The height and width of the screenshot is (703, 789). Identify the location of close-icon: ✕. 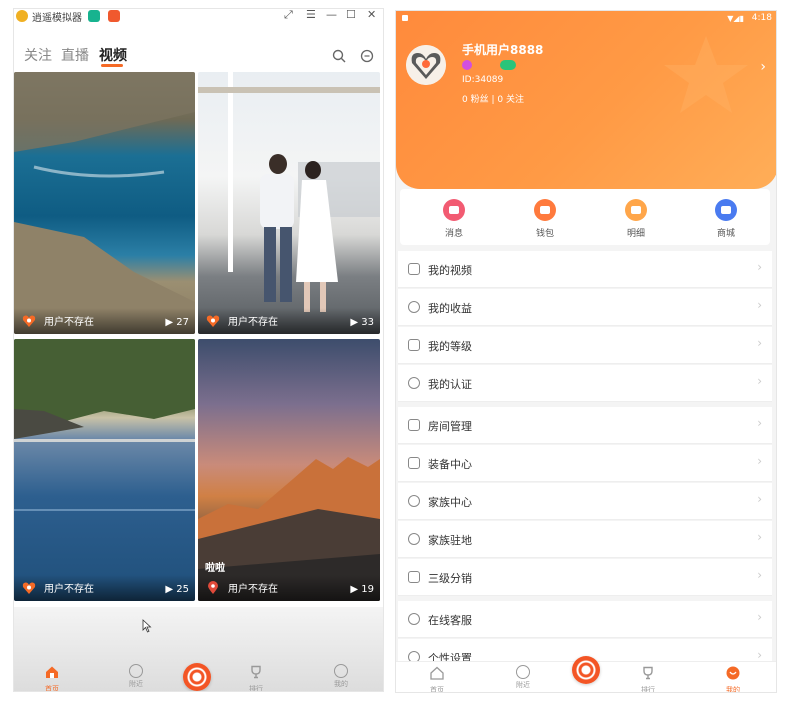
(371, 15).